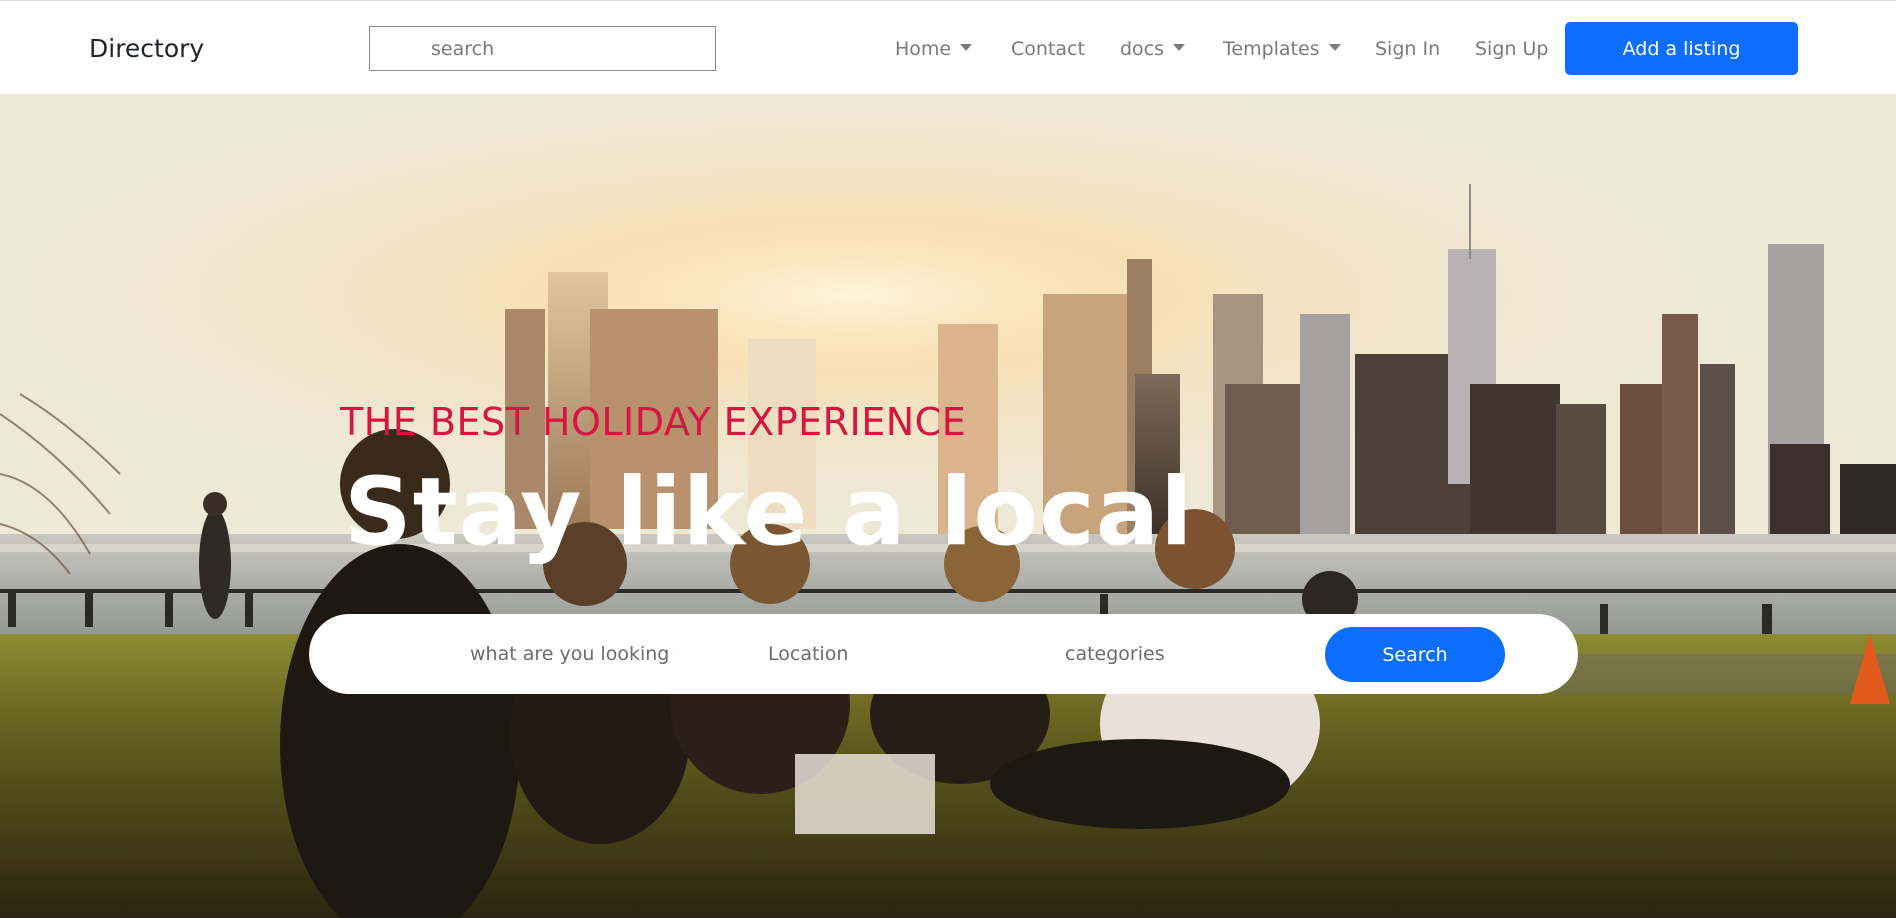  Describe the element at coordinates (1415, 654) in the screenshot. I see `hero-search-button: Search` at that location.